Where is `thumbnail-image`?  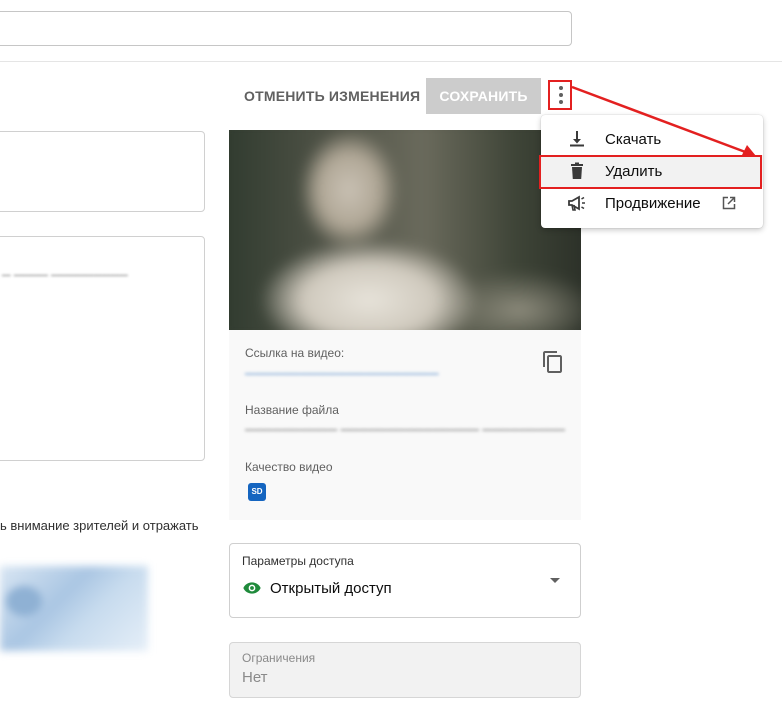 thumbnail-image is located at coordinates (74, 608).